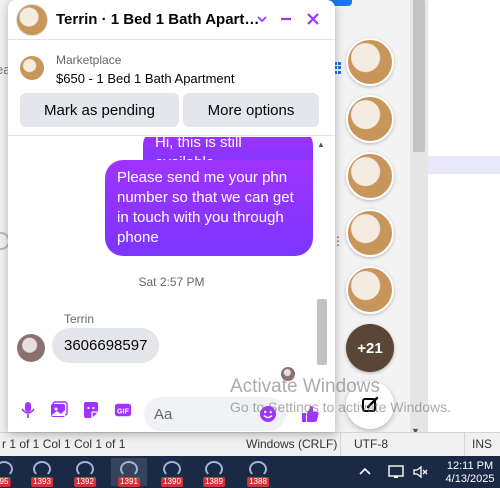 This screenshot has width=500, height=488. What do you see at coordinates (89, 60) in the screenshot?
I see `listing-category: Marketplace` at bounding box center [89, 60].